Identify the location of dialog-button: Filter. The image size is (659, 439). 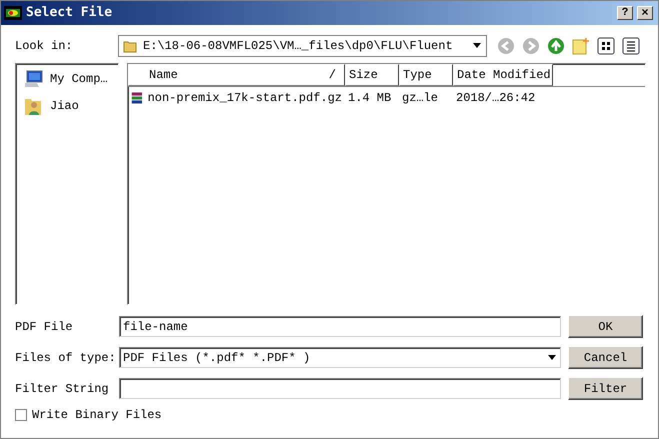
(605, 388).